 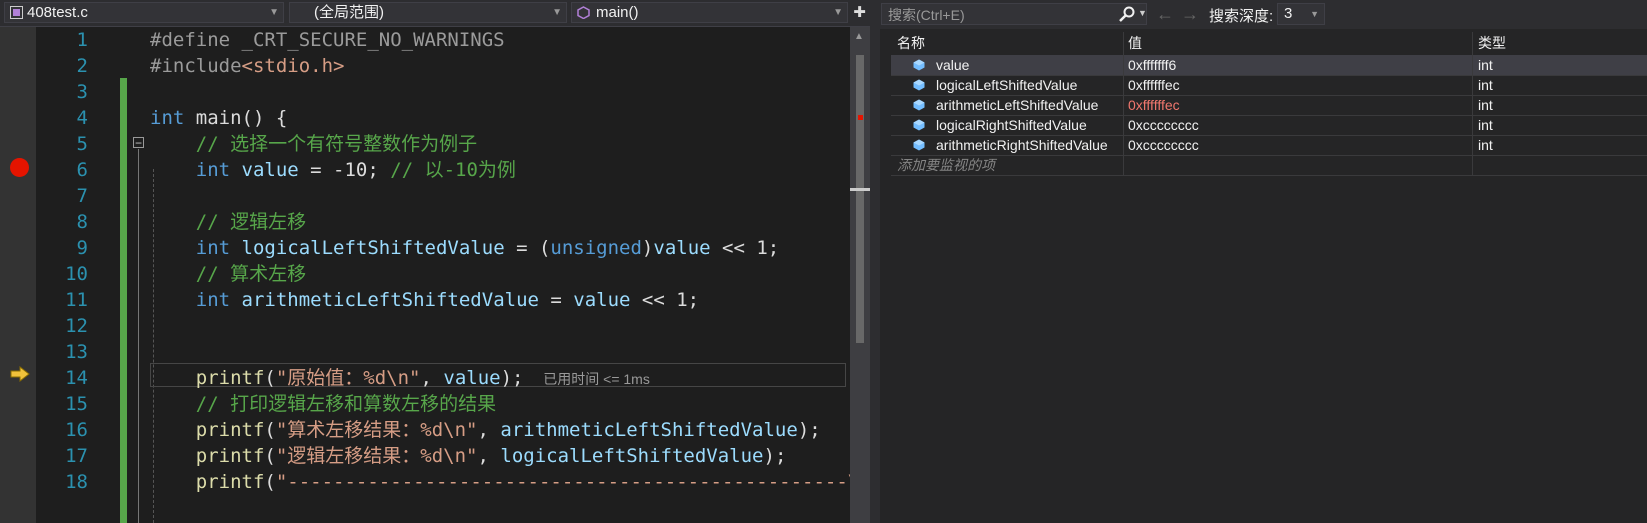 What do you see at coordinates (236, 118) in the screenshot?
I see `code-token: main() {` at bounding box center [236, 118].